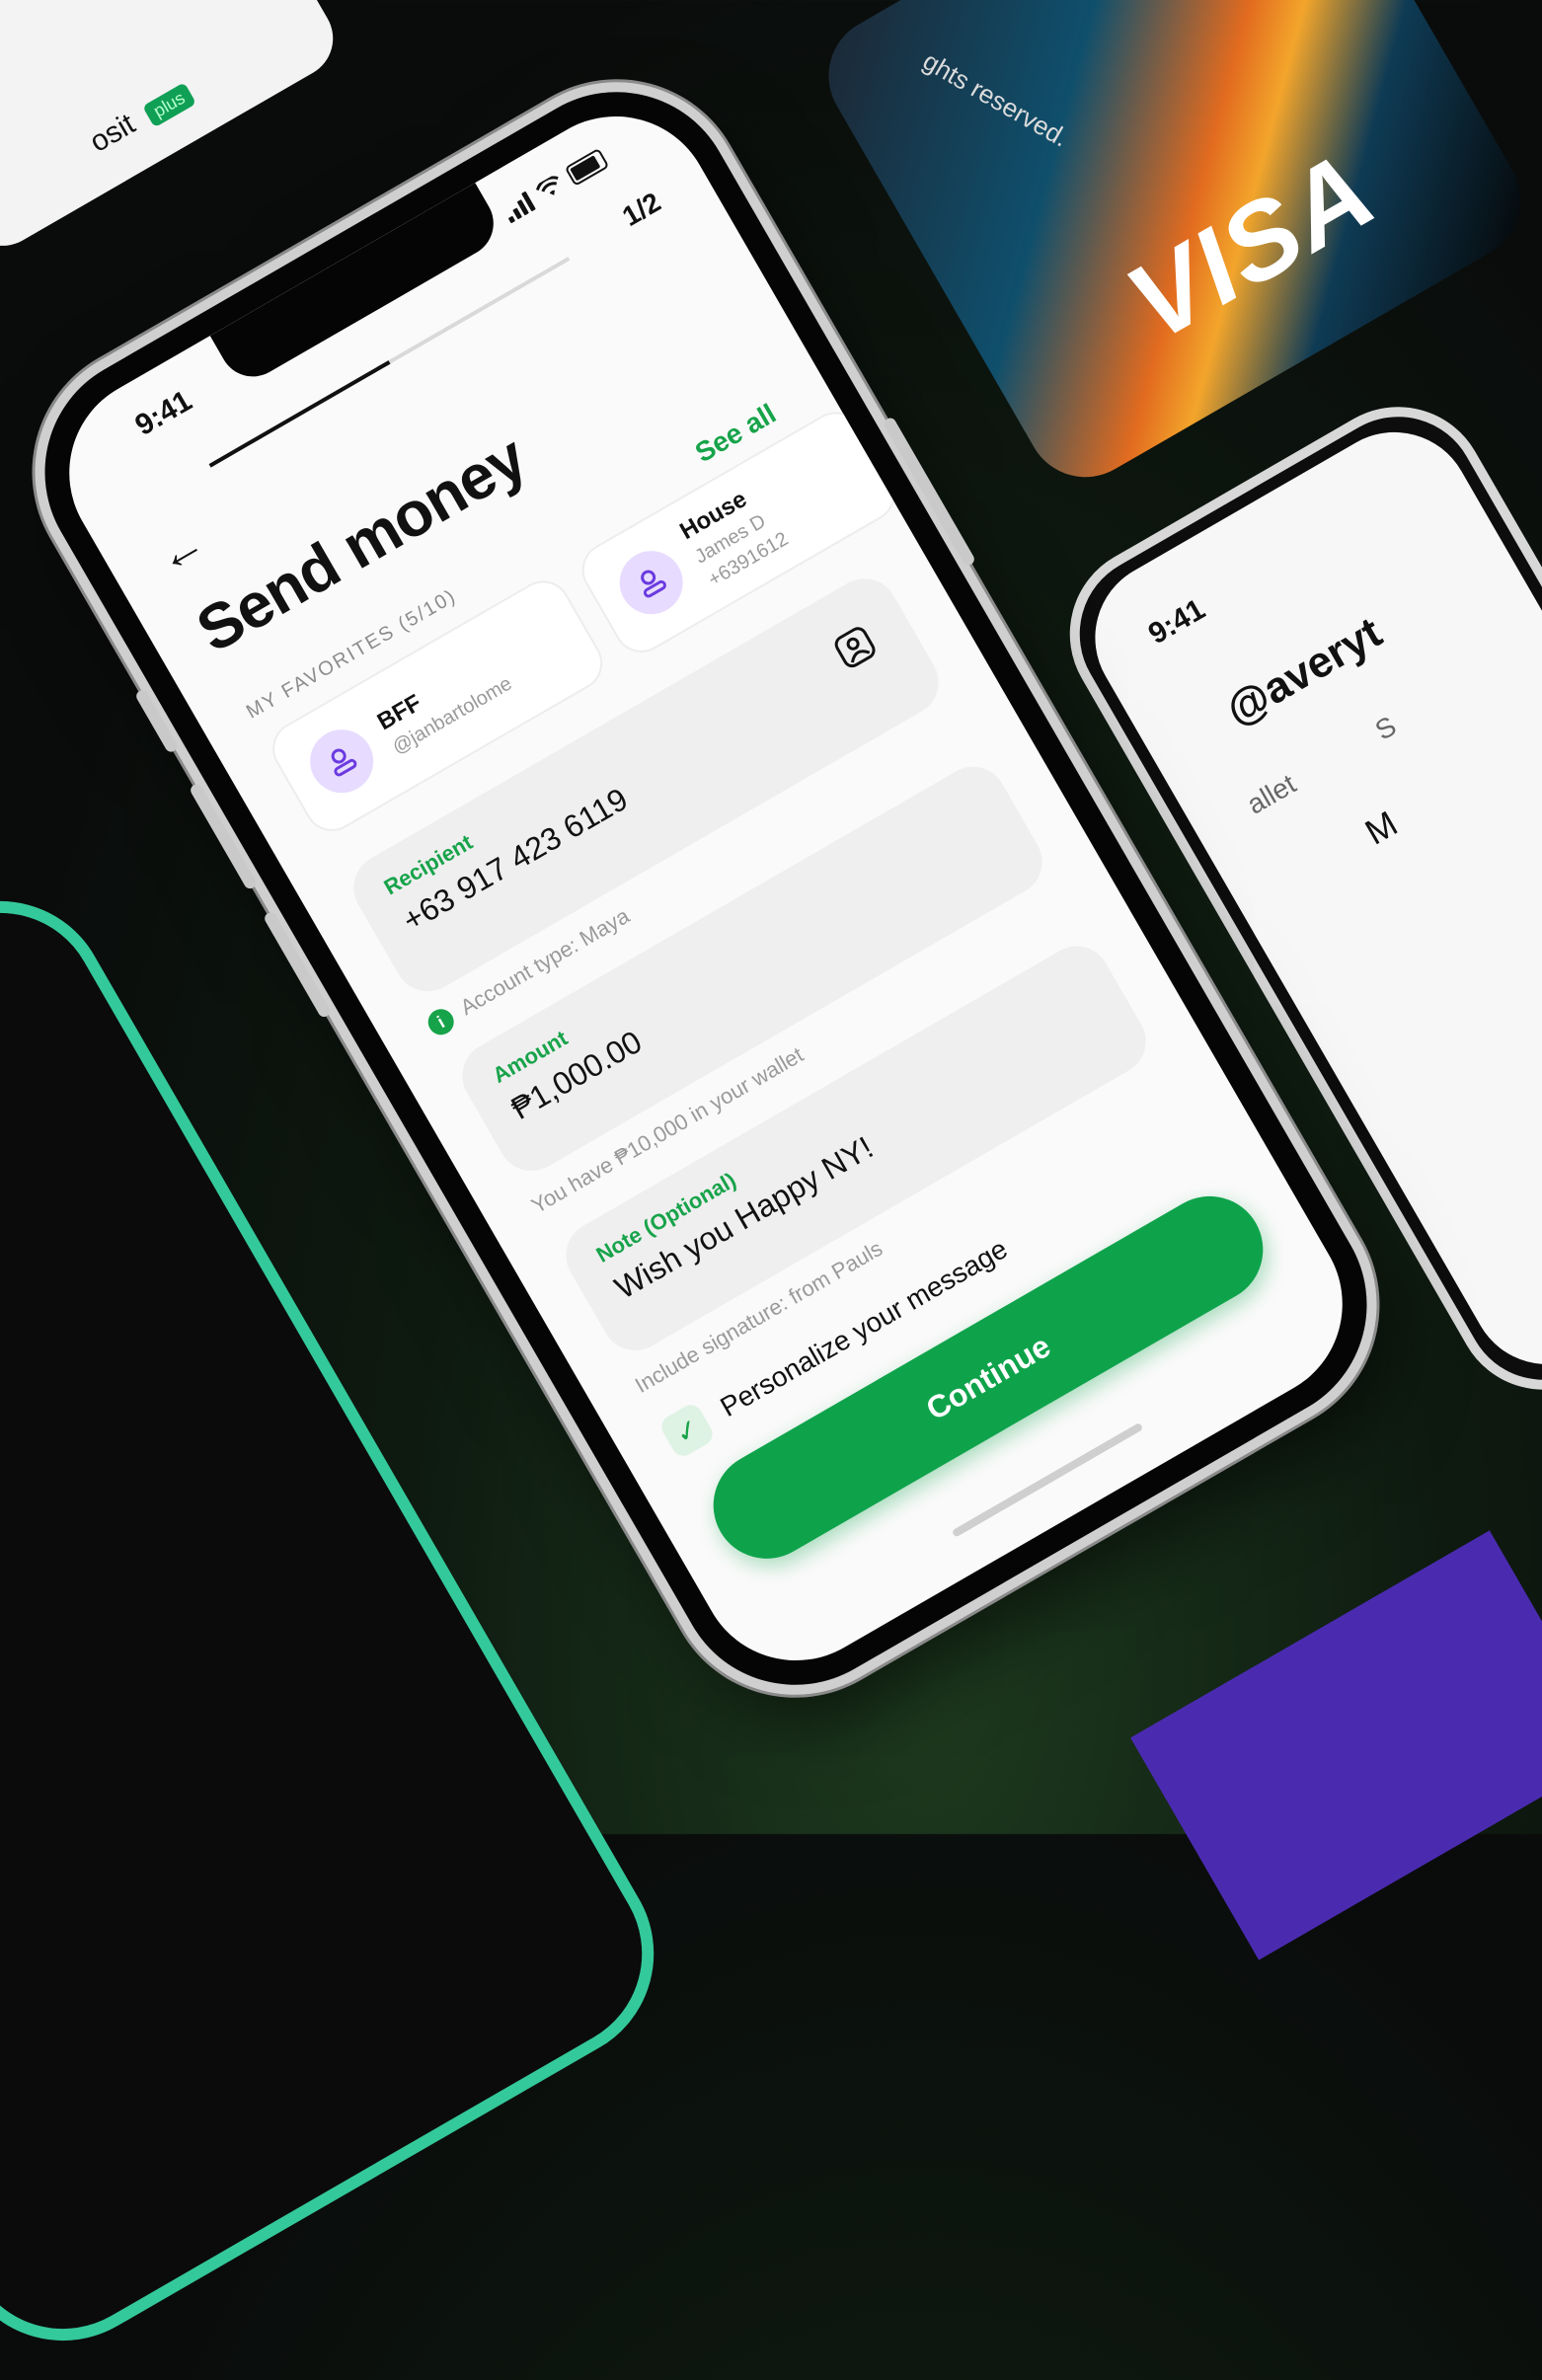 This screenshot has height=2380, width=1542. What do you see at coordinates (173, 130) in the screenshot?
I see `background-deposit-card: osit plus` at bounding box center [173, 130].